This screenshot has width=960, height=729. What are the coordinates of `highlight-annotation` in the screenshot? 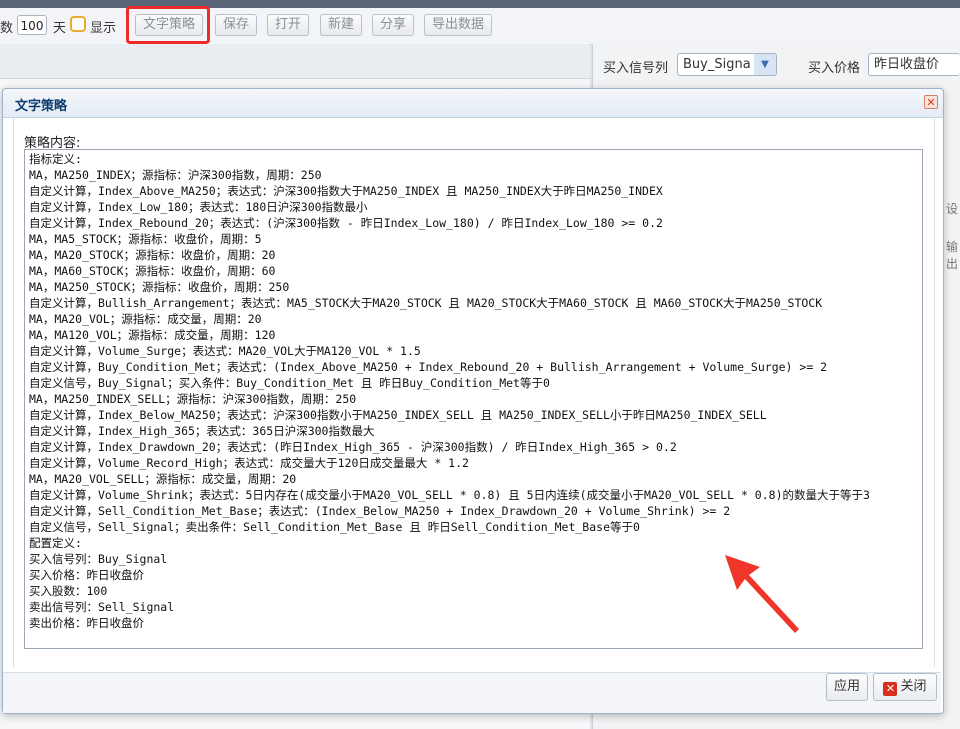 It's located at (168, 25).